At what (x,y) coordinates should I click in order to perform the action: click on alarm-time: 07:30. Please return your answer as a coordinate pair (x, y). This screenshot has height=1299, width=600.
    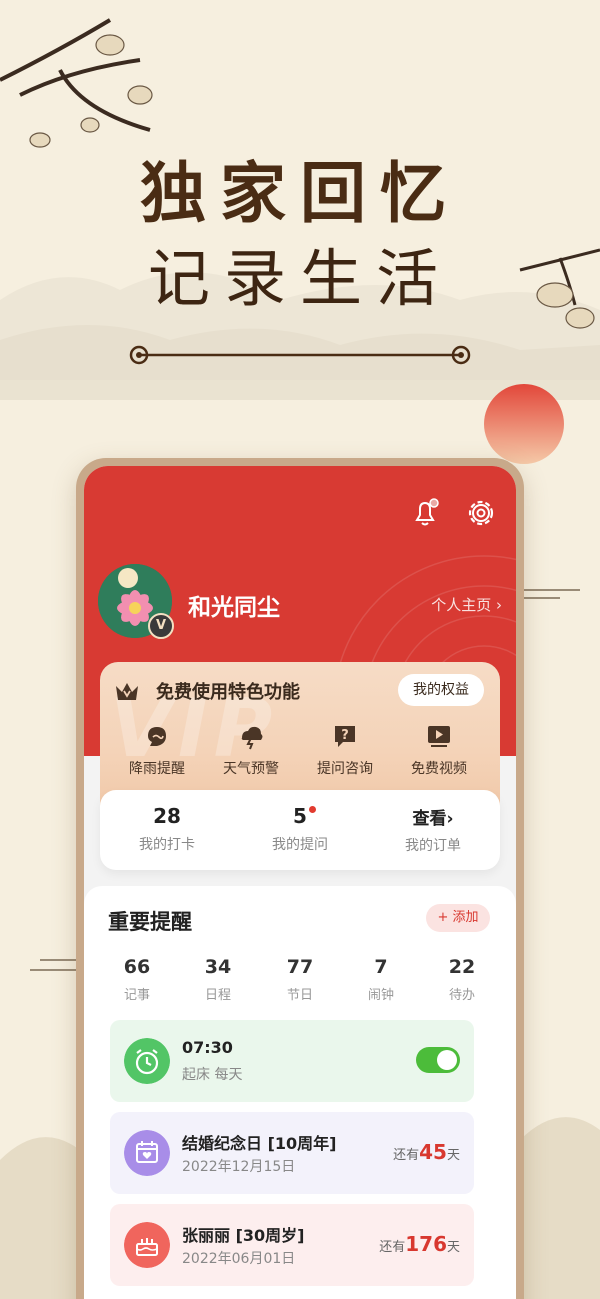
    Looking at the image, I should click on (207, 1047).